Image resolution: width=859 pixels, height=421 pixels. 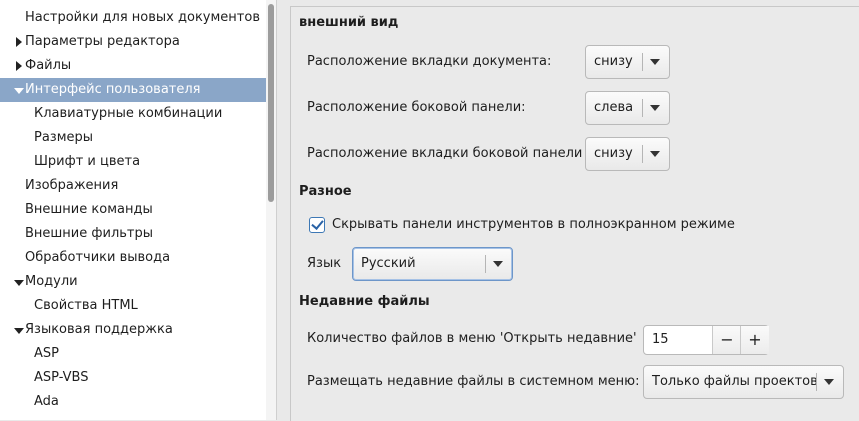 What do you see at coordinates (271, 103) in the screenshot?
I see `tree-scrollbar-thumb` at bounding box center [271, 103].